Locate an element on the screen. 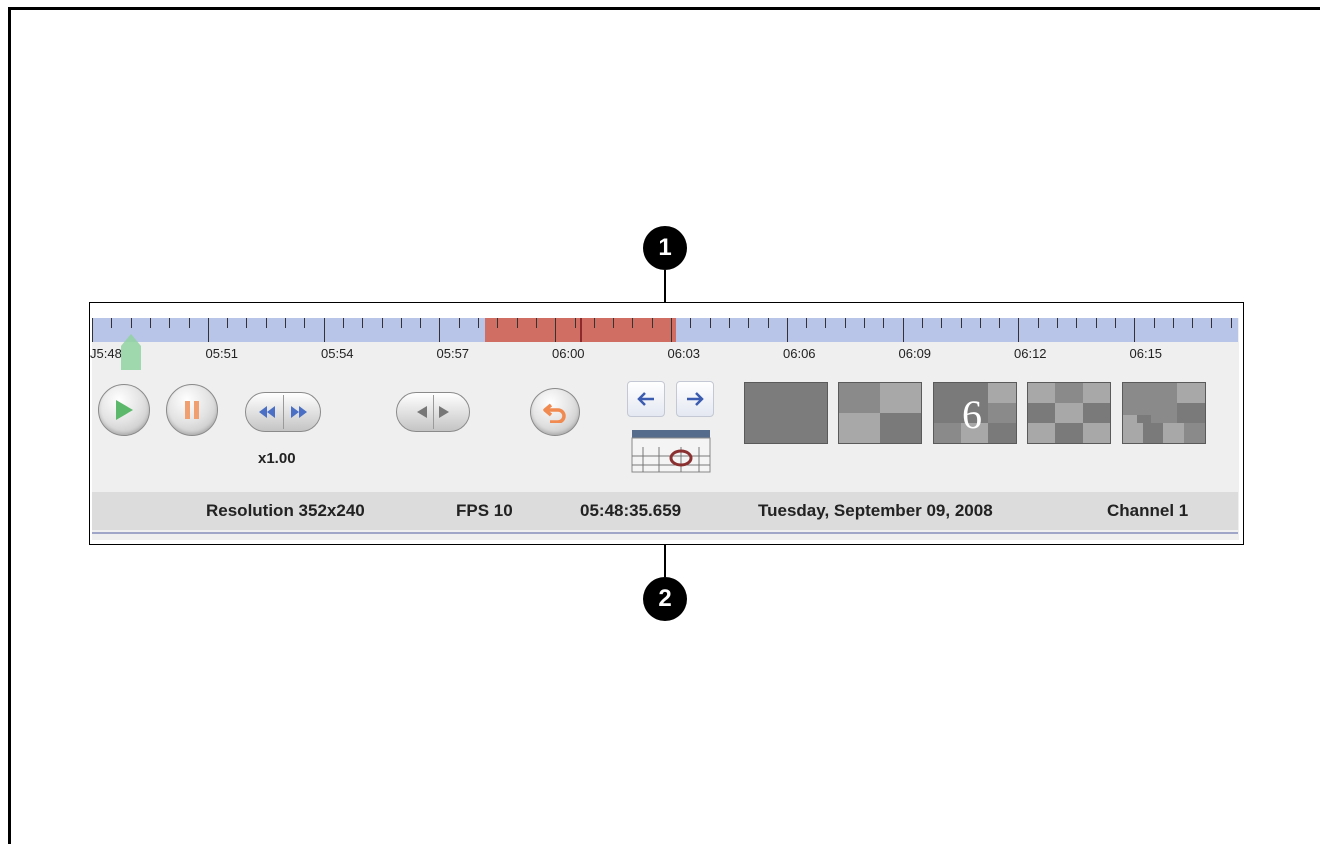 The height and width of the screenshot is (844, 1320). pause-button is located at coordinates (192, 410).